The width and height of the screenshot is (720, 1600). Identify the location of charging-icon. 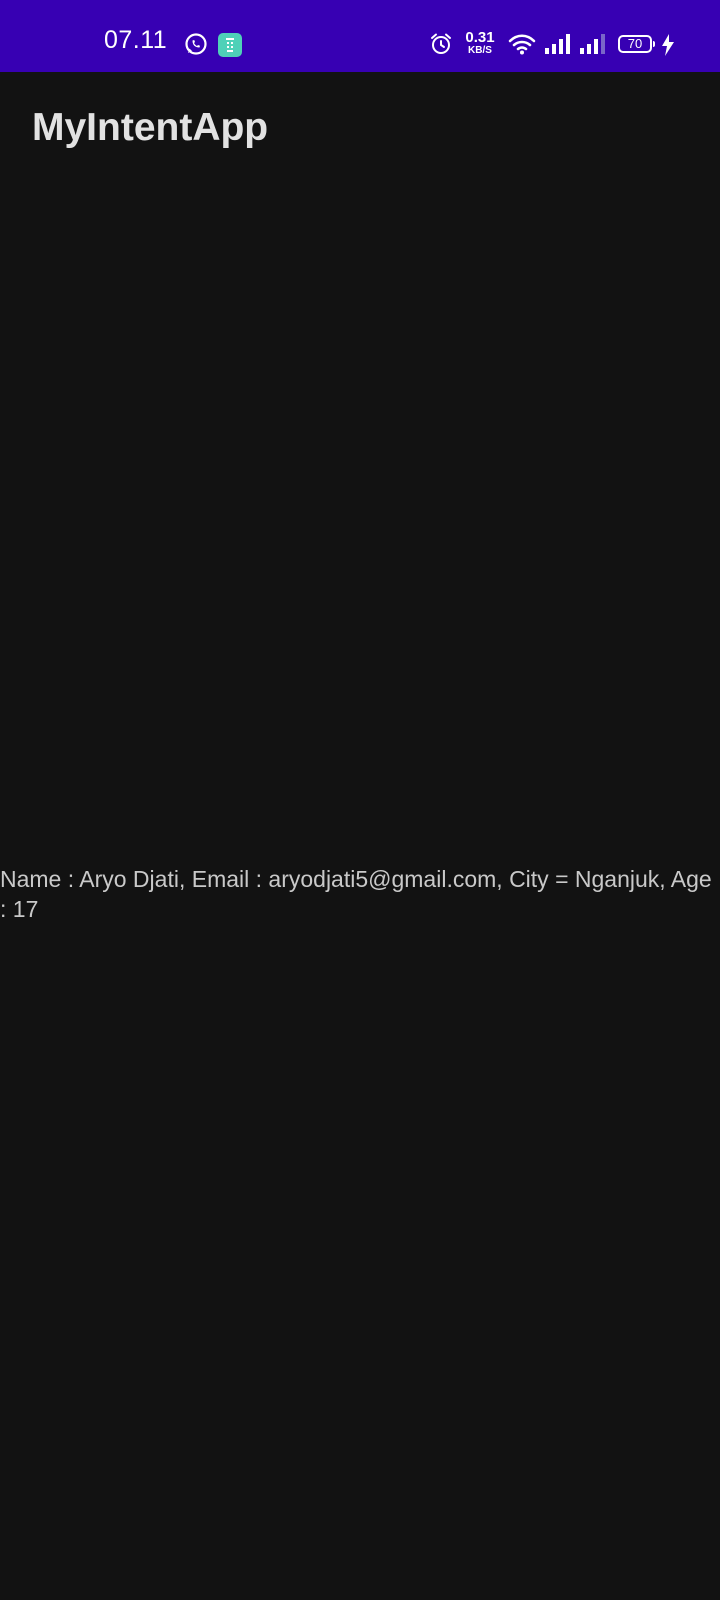
(668, 47).